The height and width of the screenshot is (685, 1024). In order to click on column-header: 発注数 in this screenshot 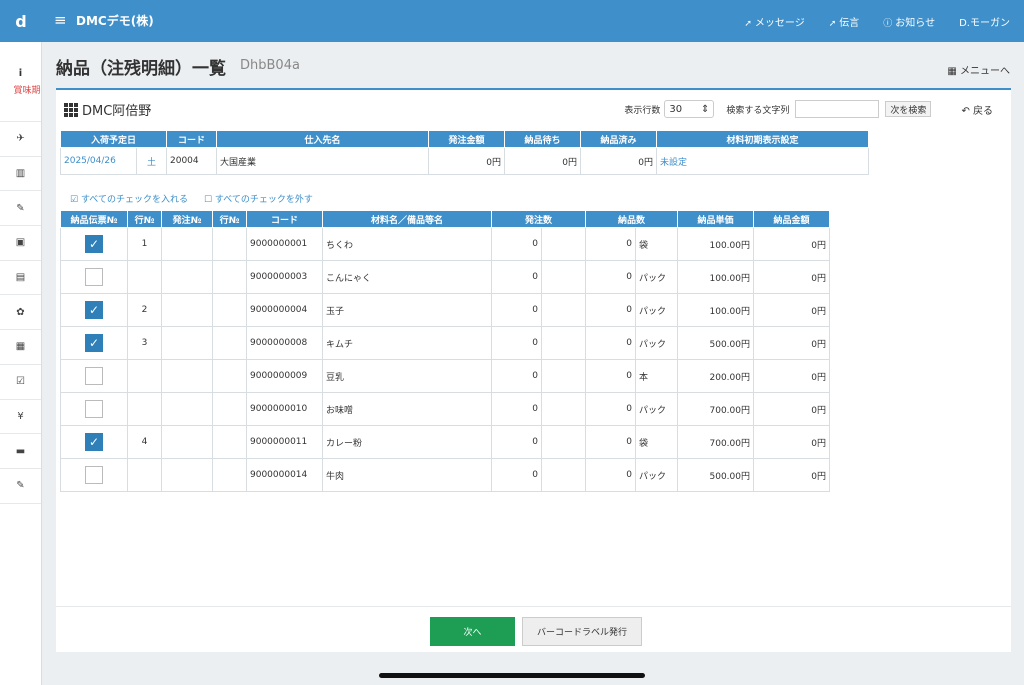, I will do `click(538, 219)`.